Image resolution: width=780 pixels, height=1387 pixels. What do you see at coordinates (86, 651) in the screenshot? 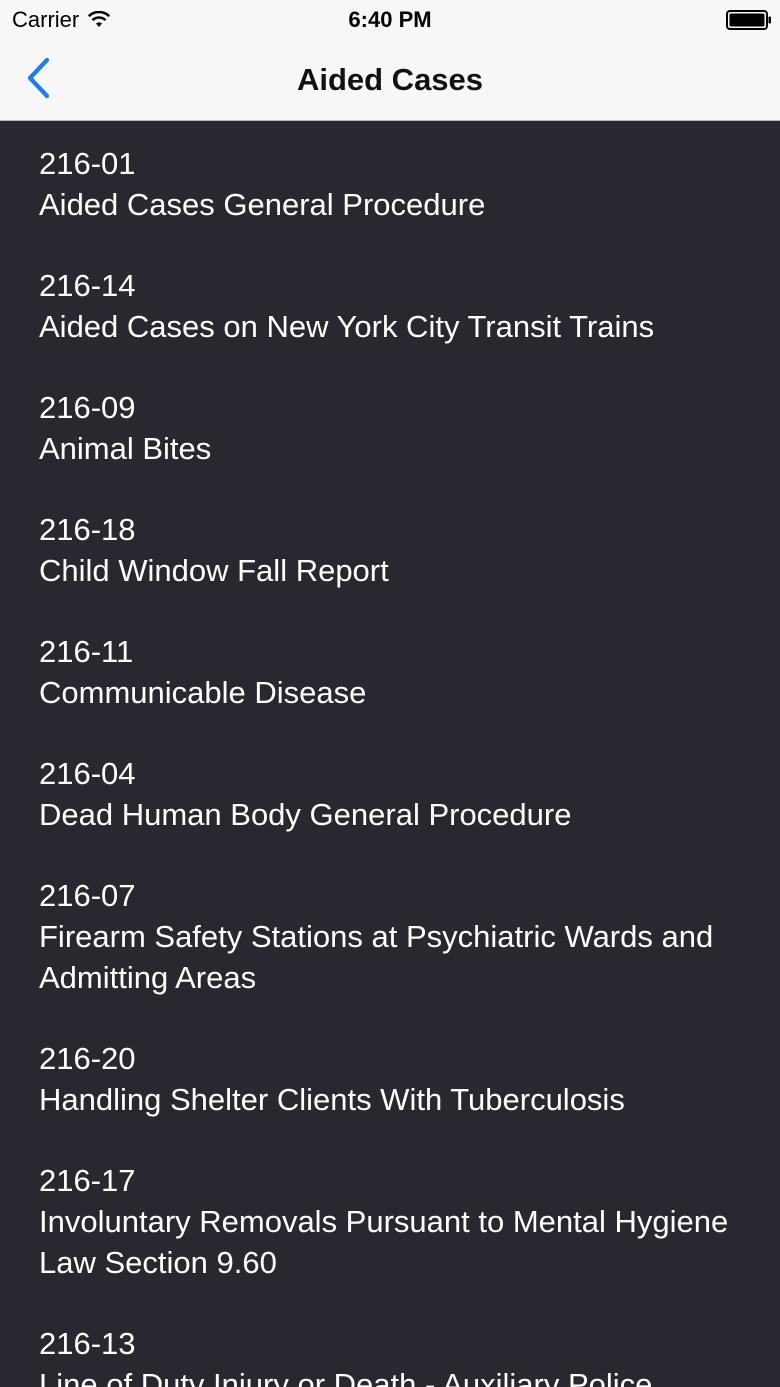
I see `procedure-code: 216-11` at bounding box center [86, 651].